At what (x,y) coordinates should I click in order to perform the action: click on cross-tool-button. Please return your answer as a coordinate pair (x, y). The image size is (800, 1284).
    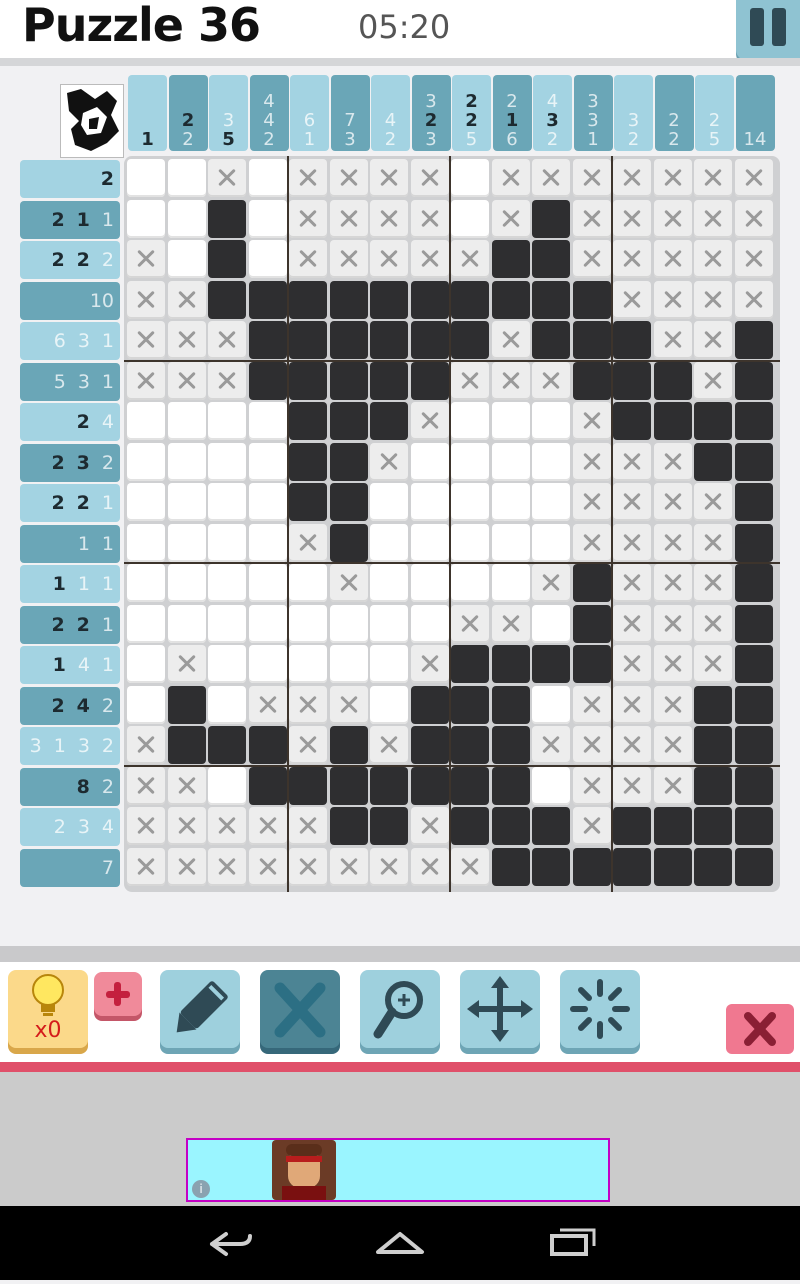
    Looking at the image, I should click on (300, 1009).